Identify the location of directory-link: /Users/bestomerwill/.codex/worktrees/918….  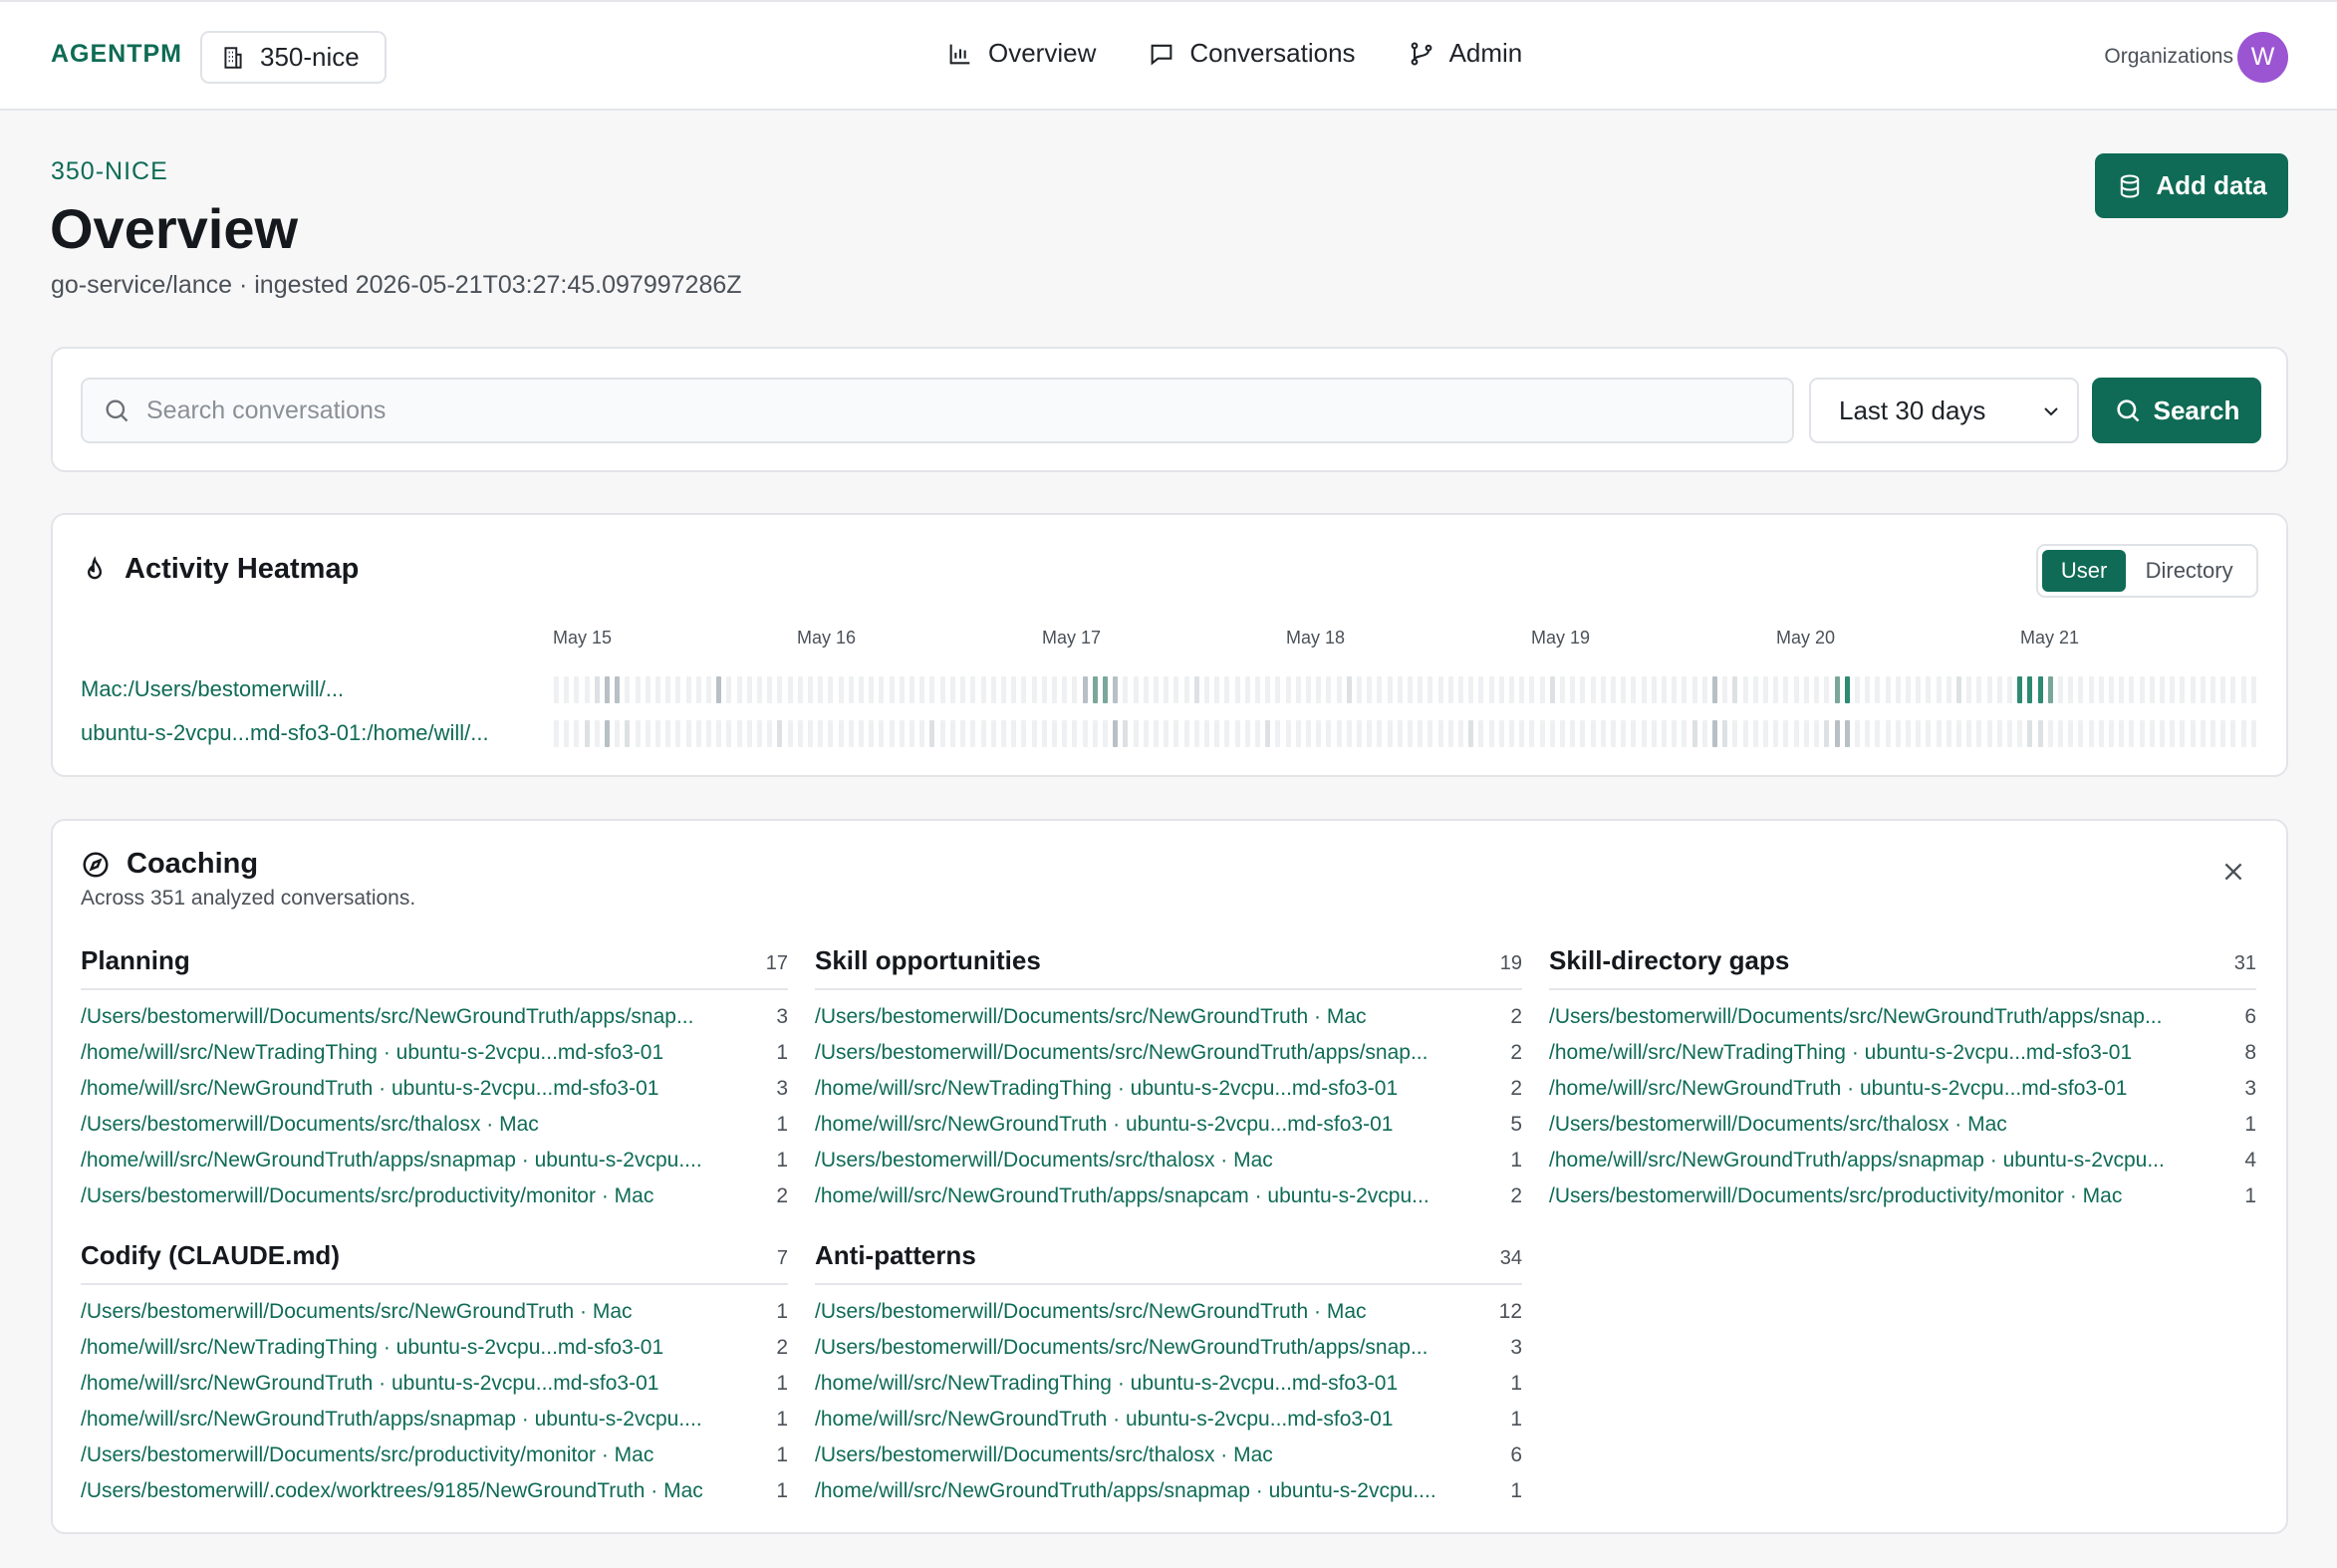
(392, 1491).